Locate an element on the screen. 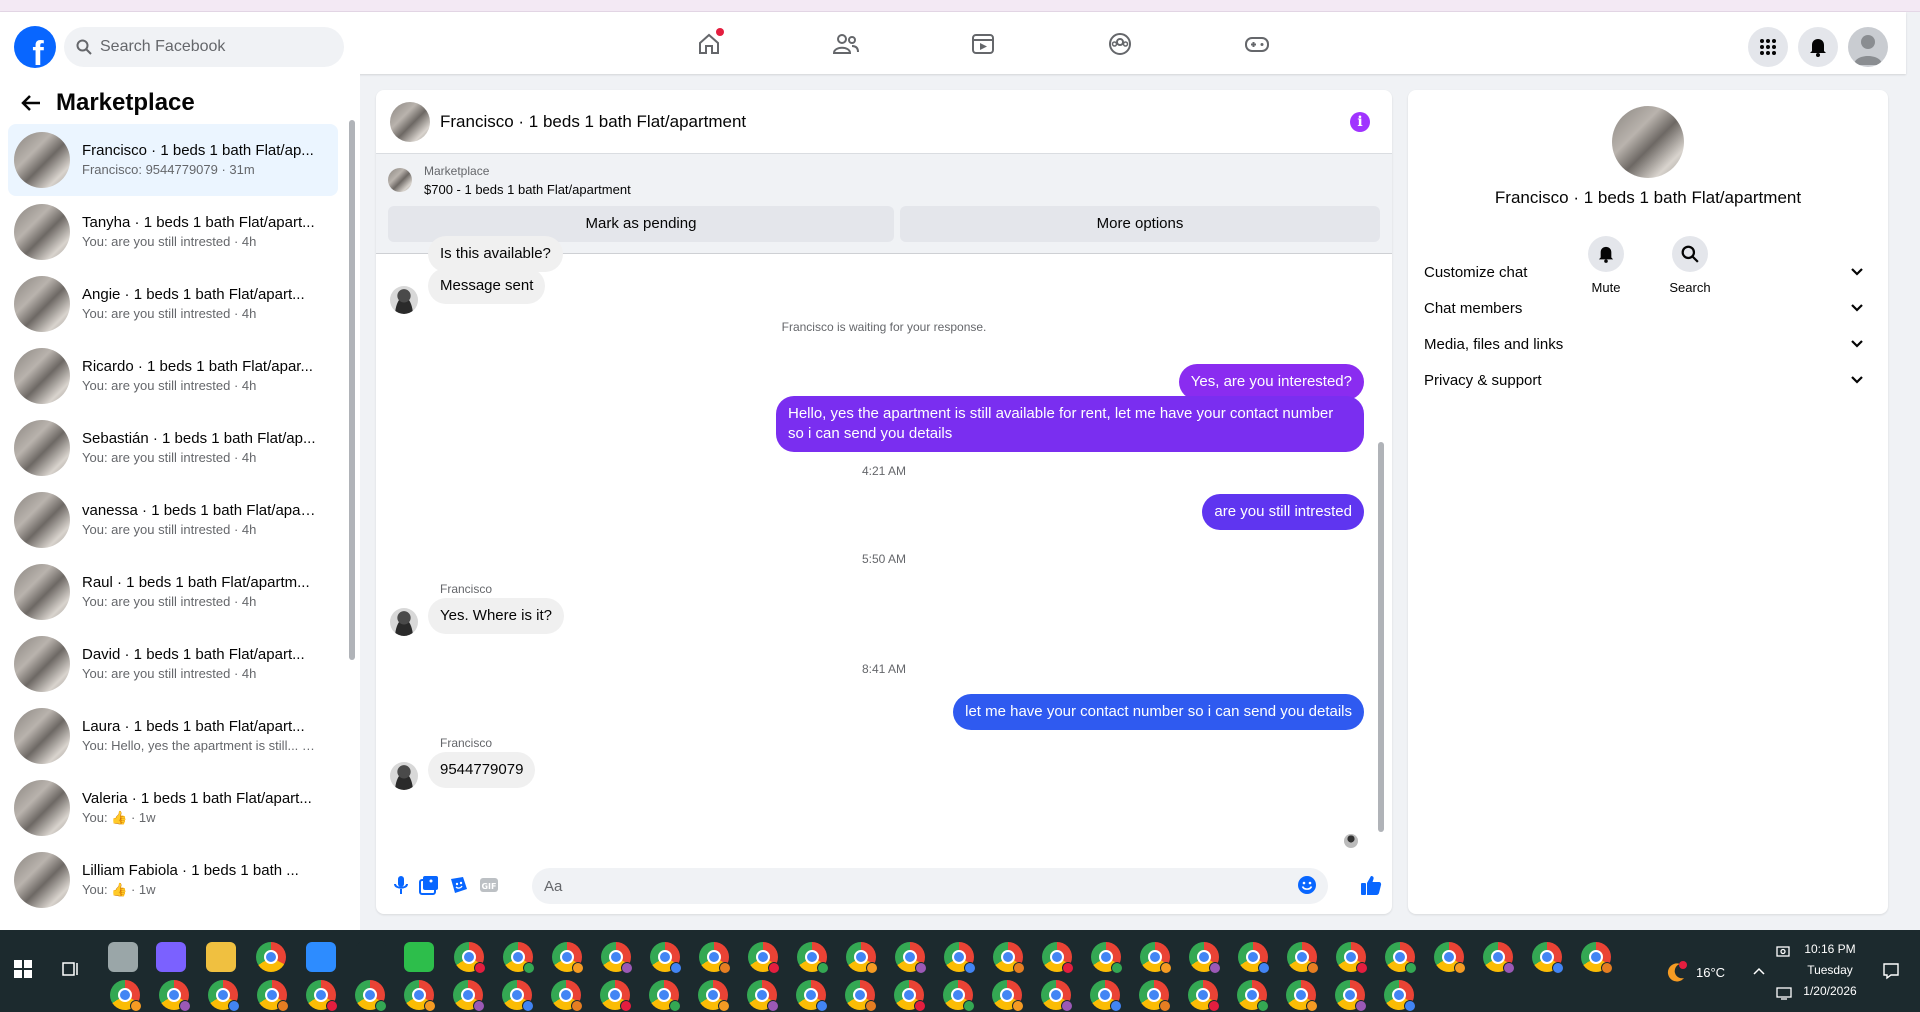 The width and height of the screenshot is (1920, 1012). back-arrow-icon is located at coordinates (31, 103).